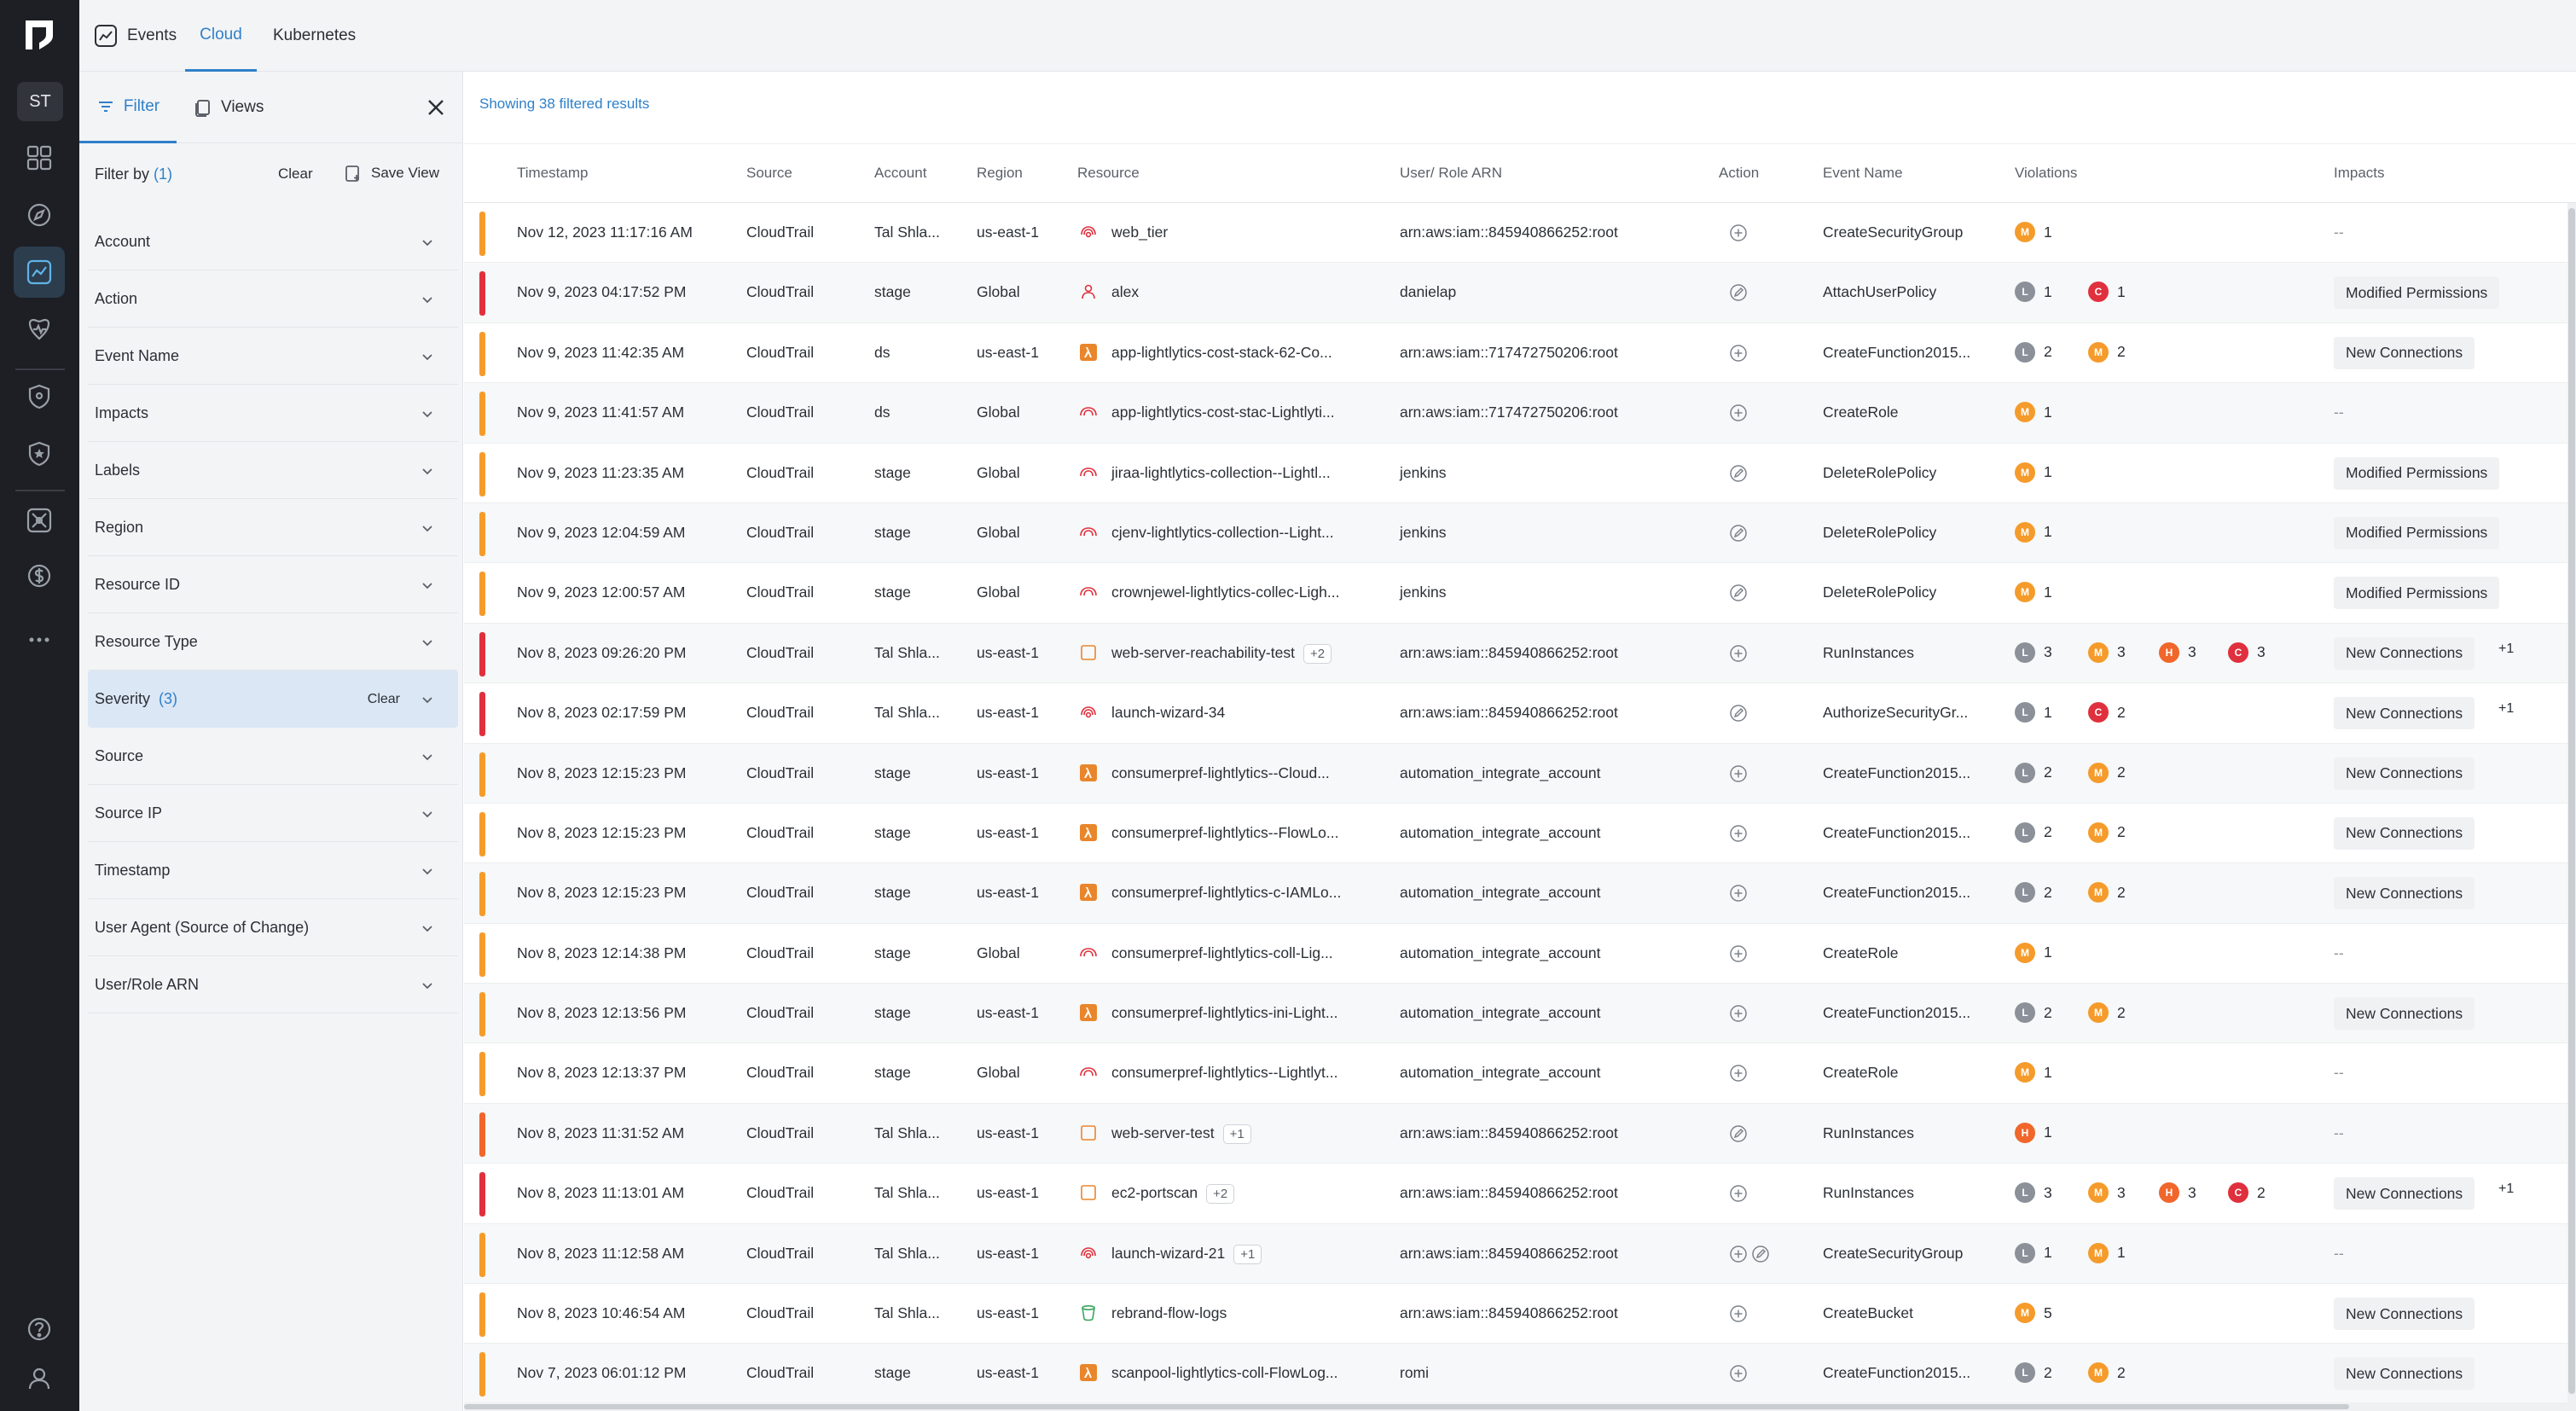 The width and height of the screenshot is (2576, 1411). I want to click on filter-source: Source, so click(273, 756).